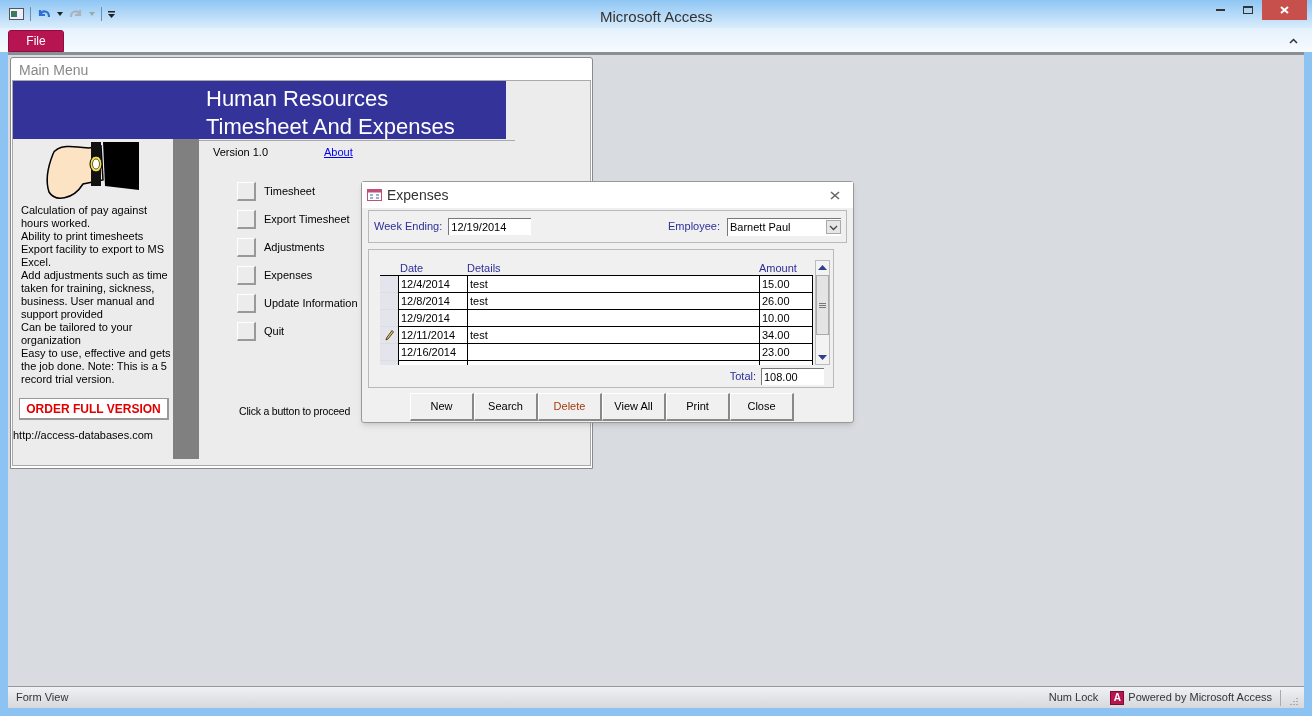 This screenshot has height=716, width=1312. I want to click on undo-icon, so click(44, 14).